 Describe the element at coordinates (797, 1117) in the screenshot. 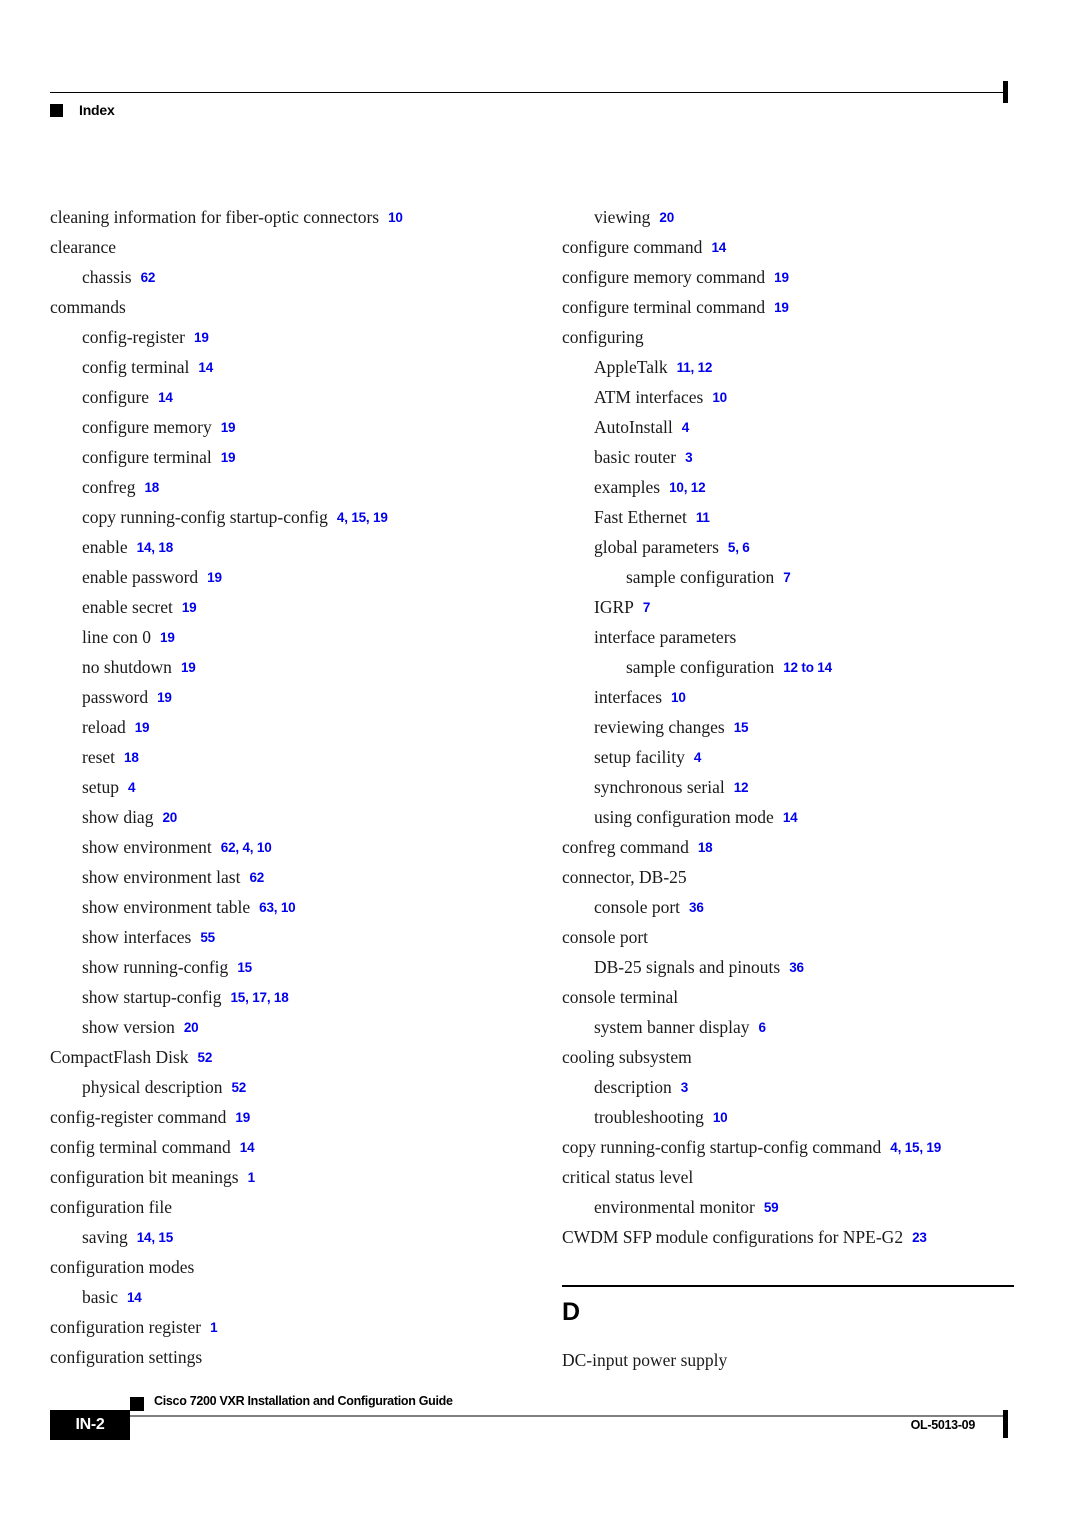

I see `index-entry: troubleshooting 10` at that location.